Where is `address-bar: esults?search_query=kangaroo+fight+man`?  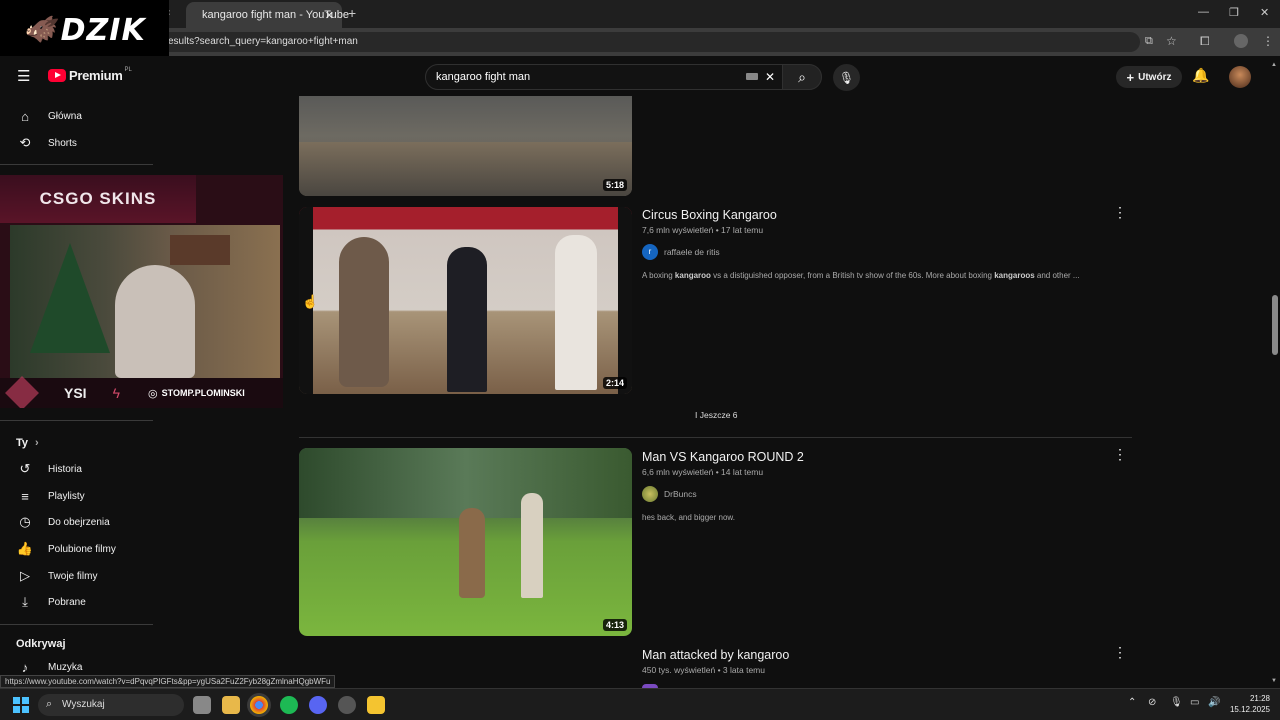
address-bar: esults?search_query=kangaroo+fight+man is located at coordinates (650, 42).